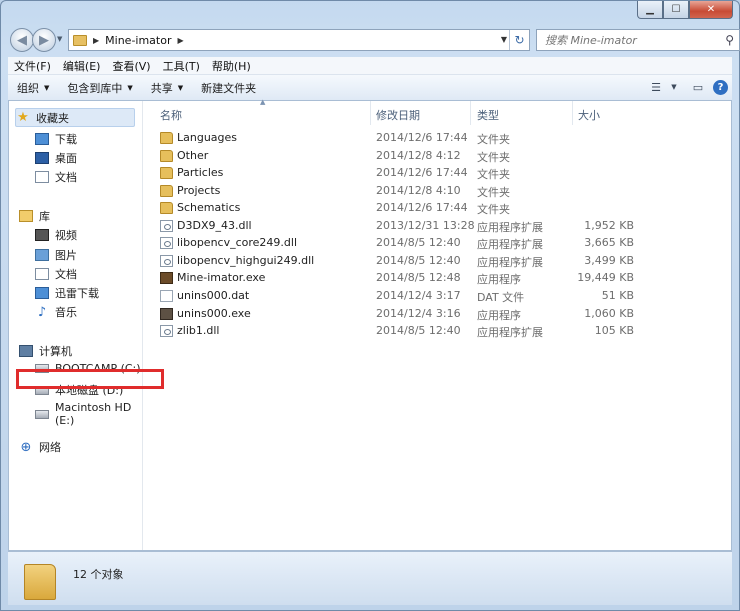 Image resolution: width=740 pixels, height=611 pixels. What do you see at coordinates (674, 87) in the screenshot?
I see `chevron-down-icon: ▼` at bounding box center [674, 87].